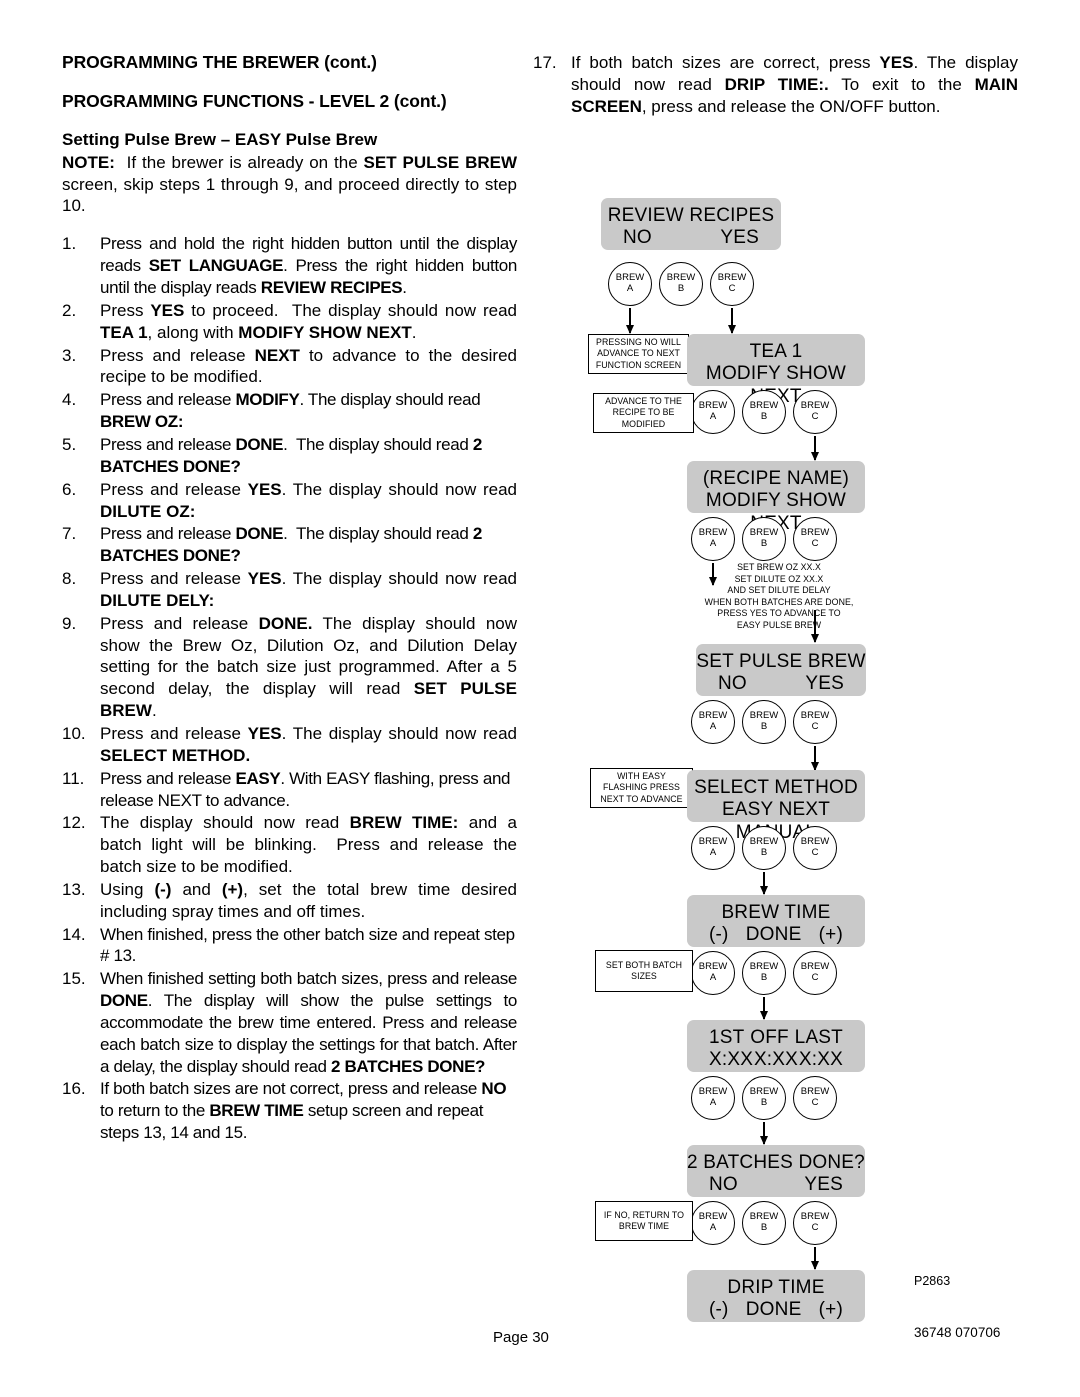  What do you see at coordinates (781, 670) in the screenshot?
I see `screen-set-pulse-brew: SET PULSE BREW NO YES` at bounding box center [781, 670].